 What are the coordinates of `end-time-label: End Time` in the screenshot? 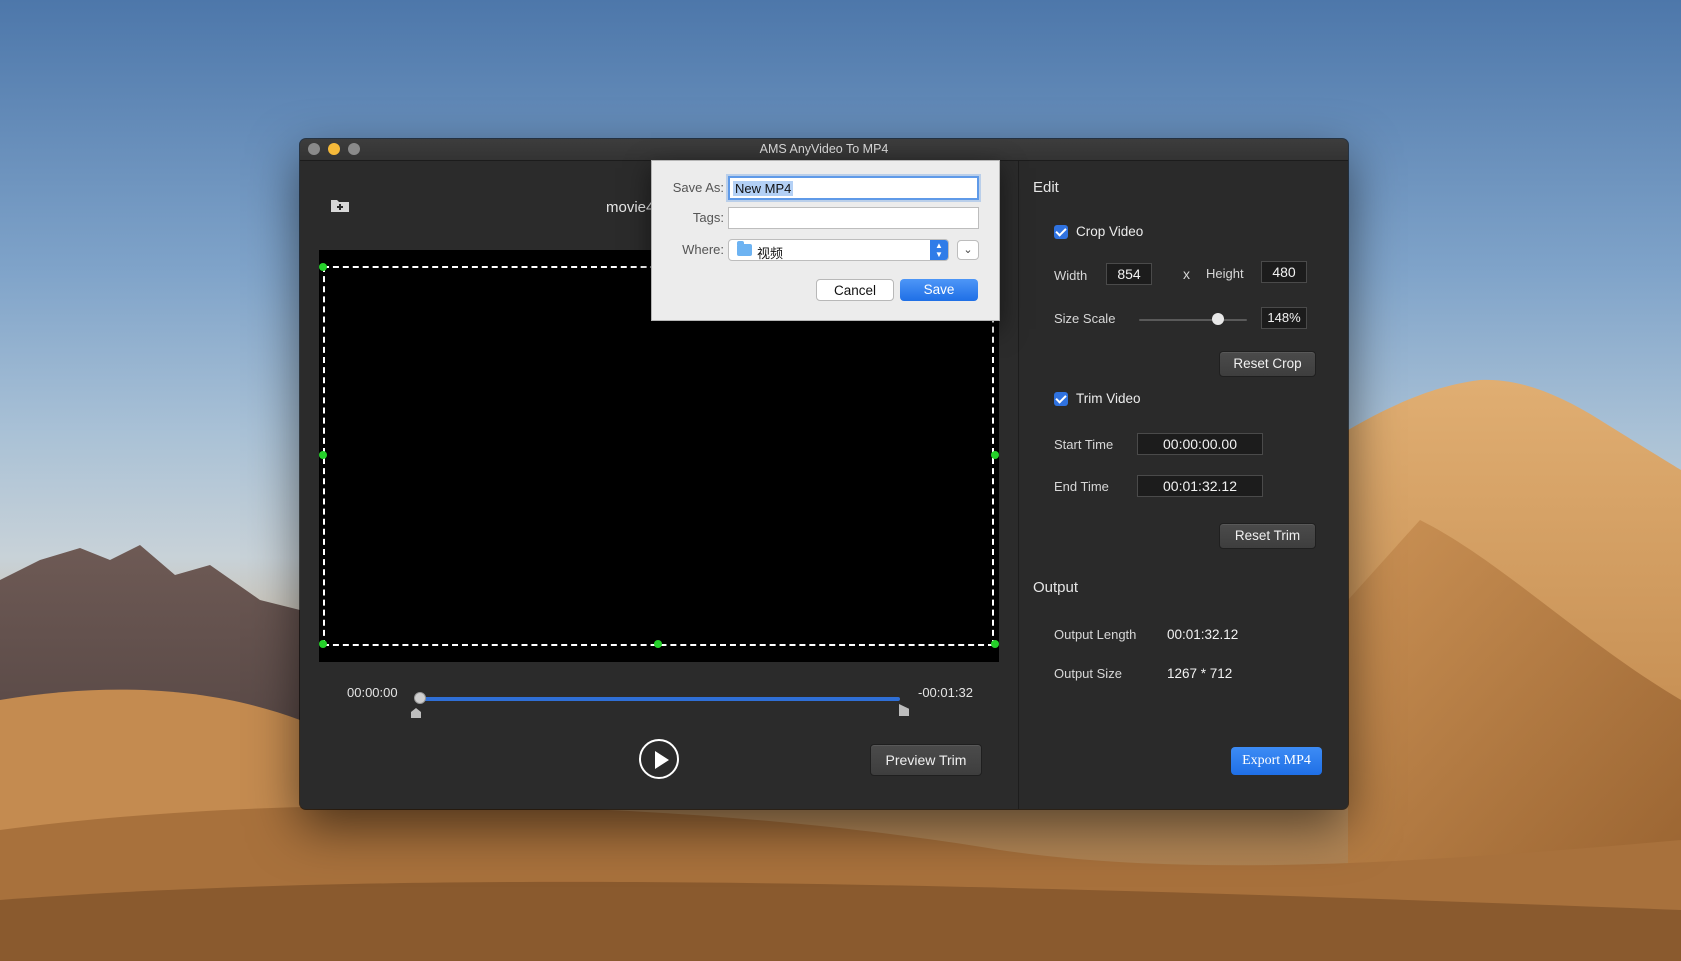 It's located at (1081, 486).